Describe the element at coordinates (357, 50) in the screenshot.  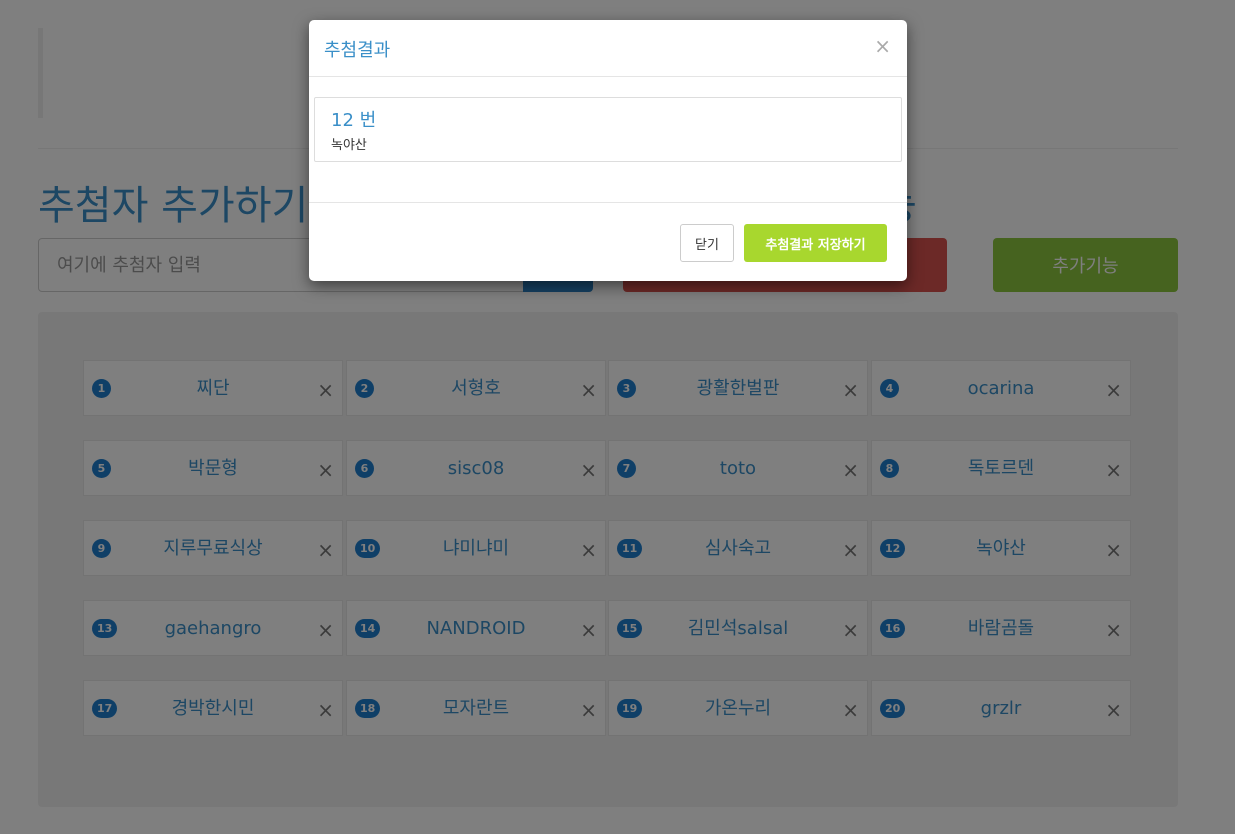
I see `modal-title: 추첨결과` at that location.